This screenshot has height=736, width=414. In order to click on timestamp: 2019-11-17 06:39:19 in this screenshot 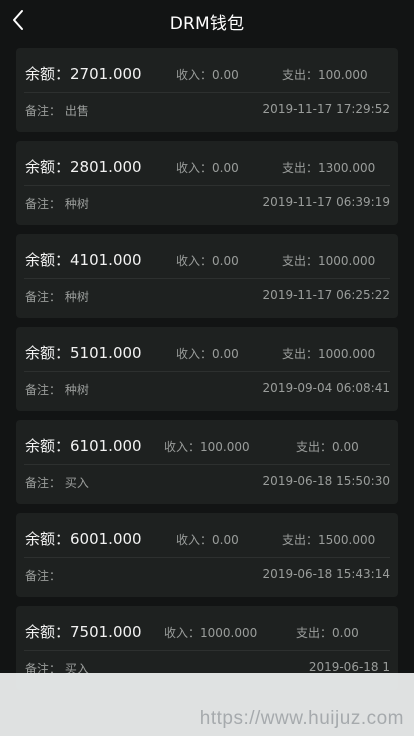, I will do `click(326, 202)`.